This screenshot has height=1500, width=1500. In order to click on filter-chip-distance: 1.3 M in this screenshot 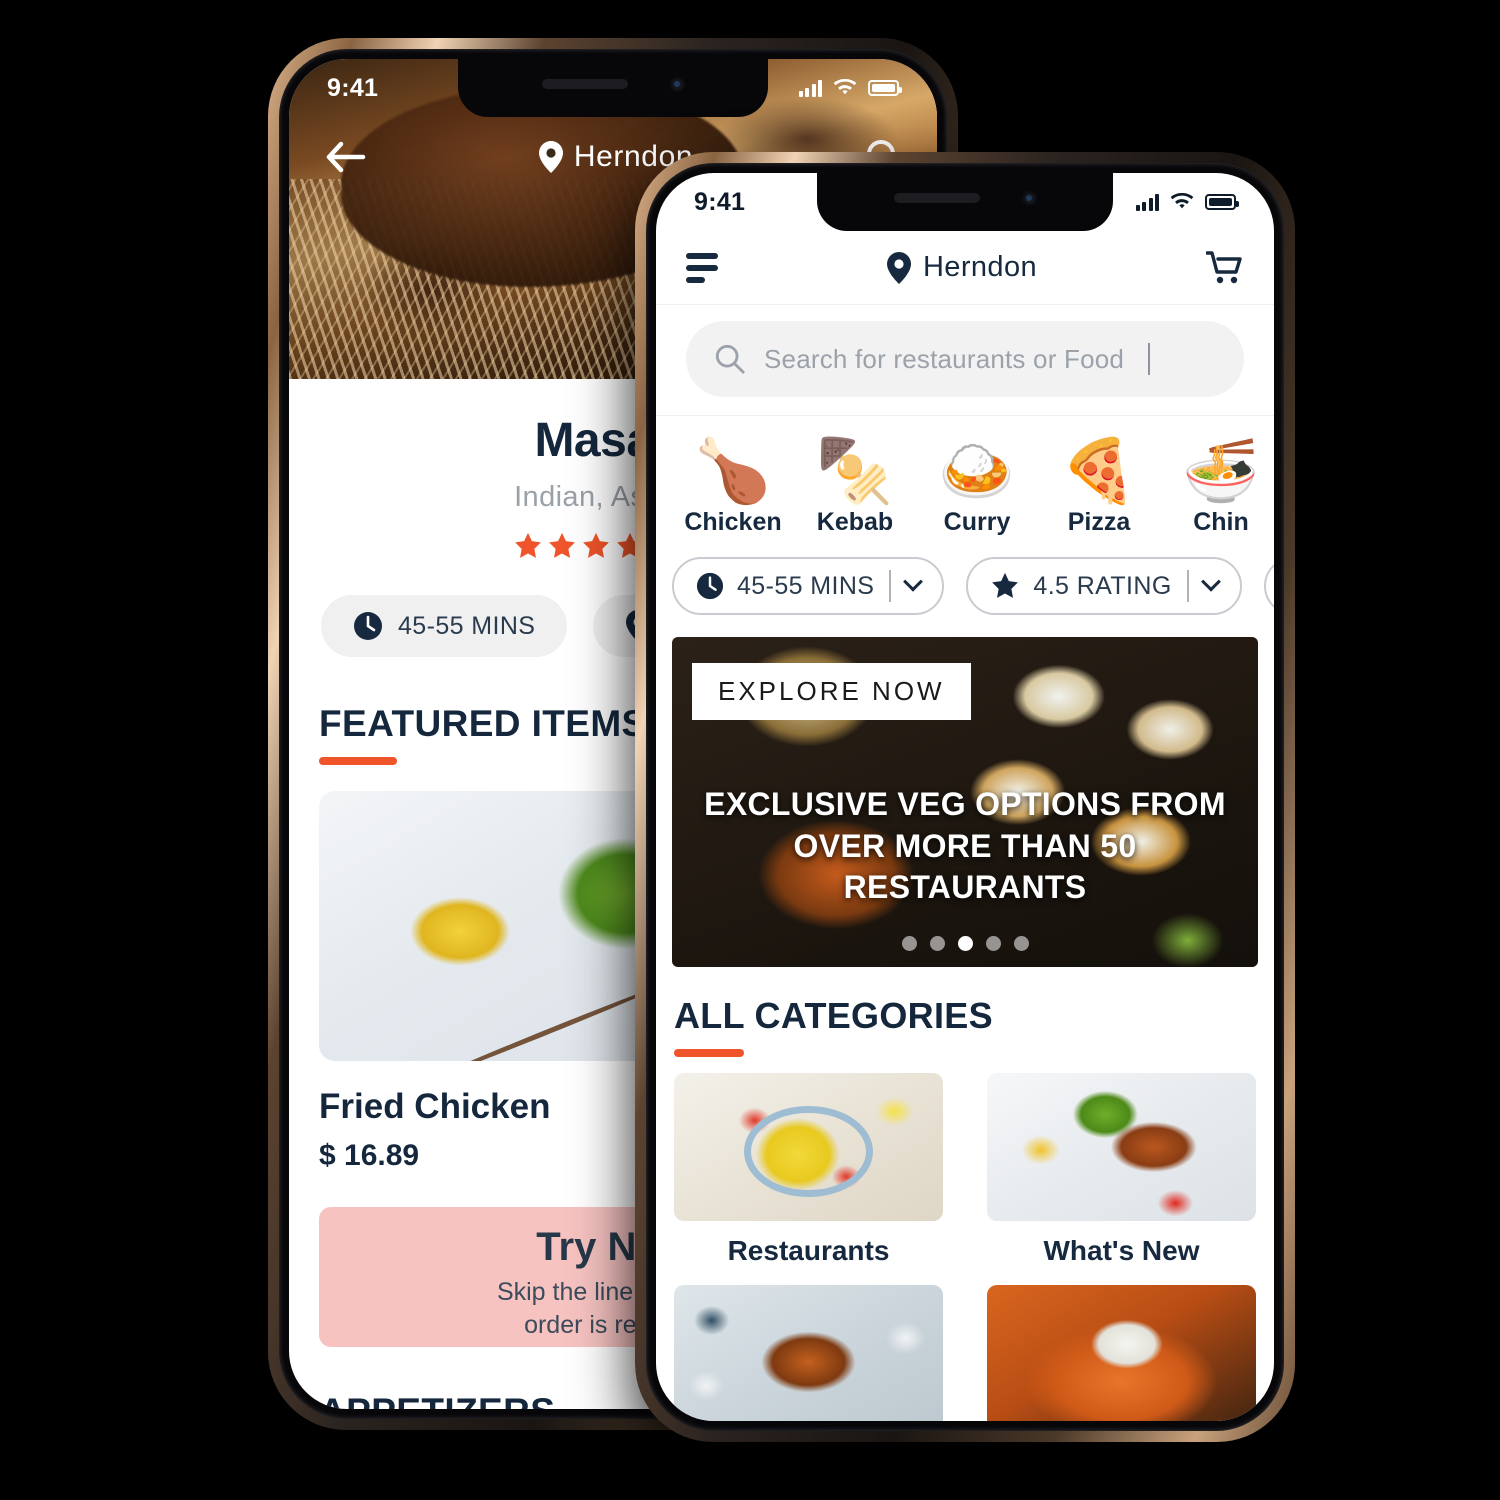, I will do `click(1268, 586)`.